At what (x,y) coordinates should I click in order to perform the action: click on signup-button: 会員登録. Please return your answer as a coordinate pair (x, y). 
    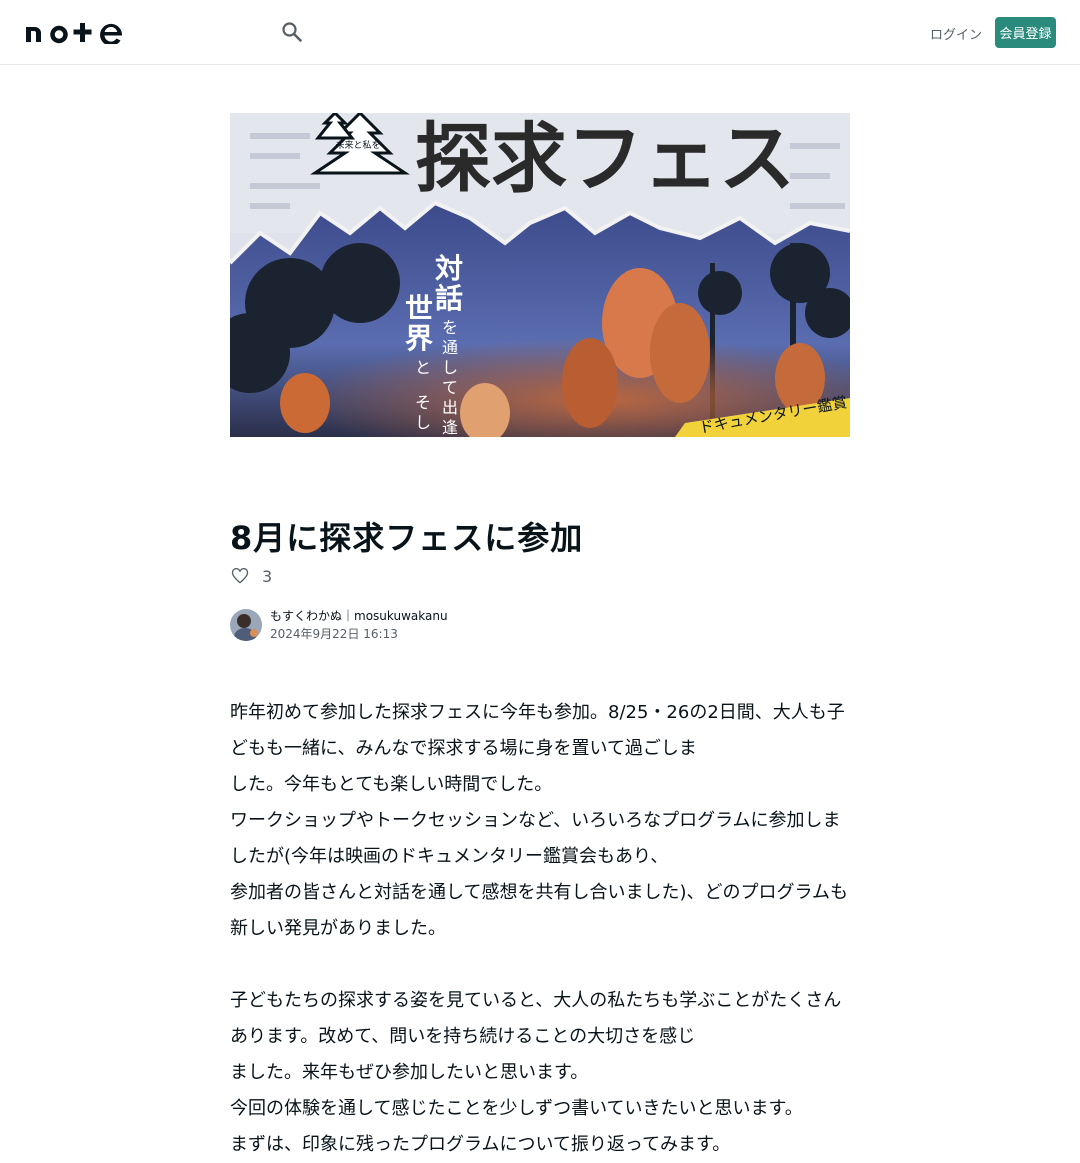
    Looking at the image, I should click on (1025, 32).